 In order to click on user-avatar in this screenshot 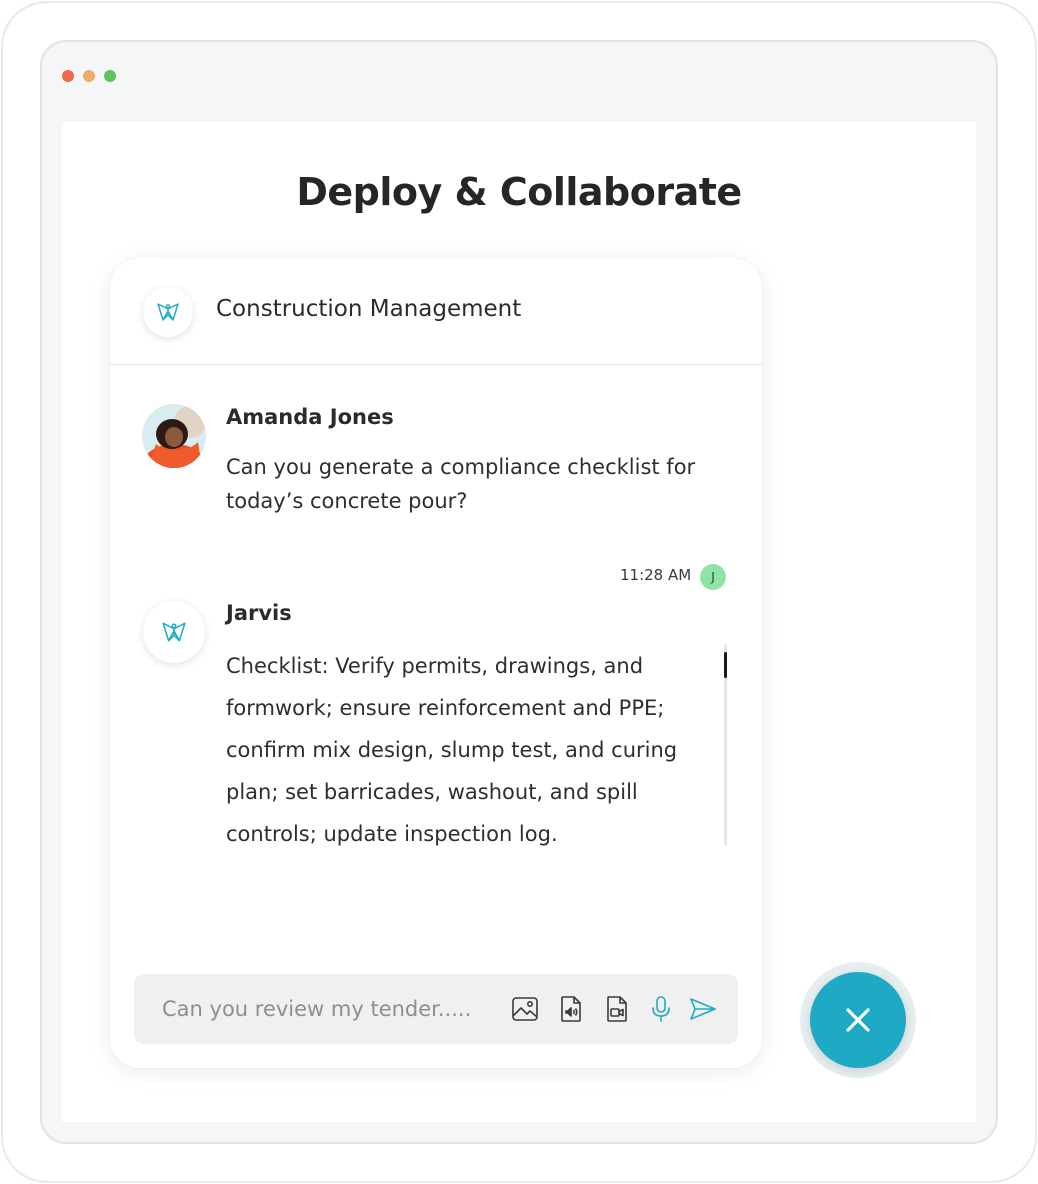, I will do `click(174, 436)`.